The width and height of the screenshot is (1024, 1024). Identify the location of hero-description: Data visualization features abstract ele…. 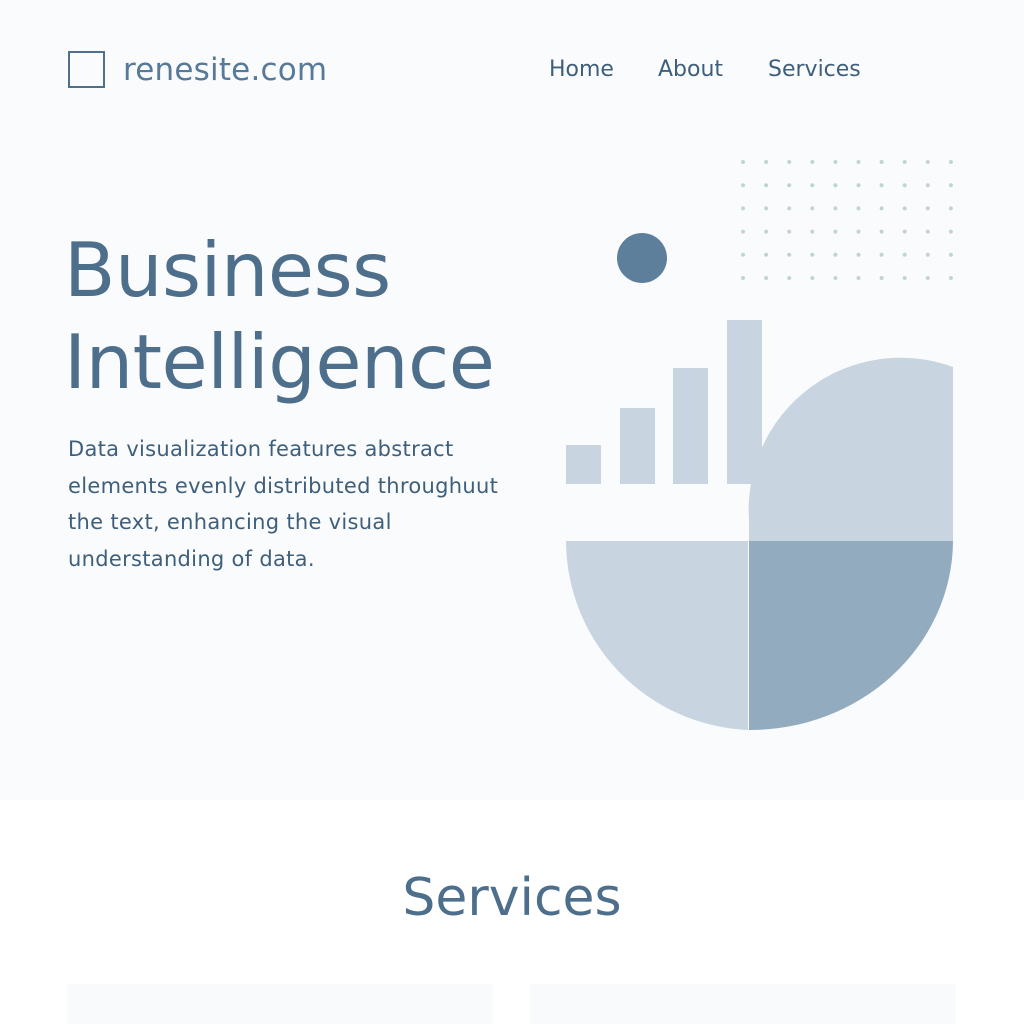
(283, 504).